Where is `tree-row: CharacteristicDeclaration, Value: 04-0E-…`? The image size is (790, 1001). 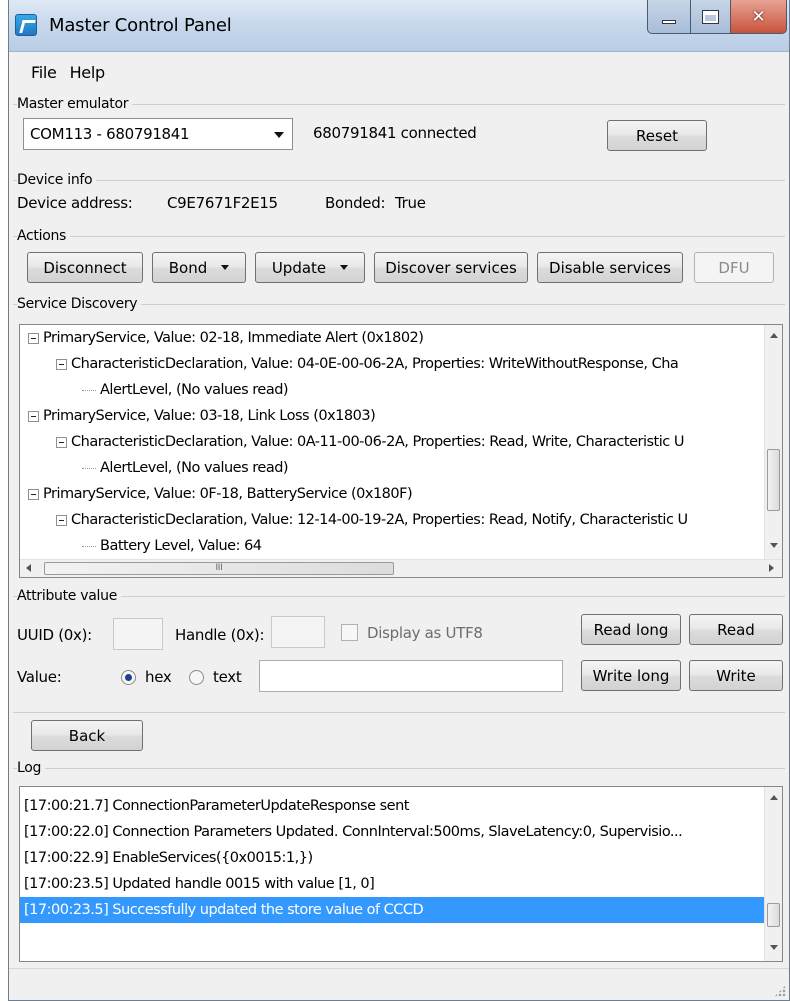 tree-row: CharacteristicDeclaration, Value: 04-0E-… is located at coordinates (367, 364).